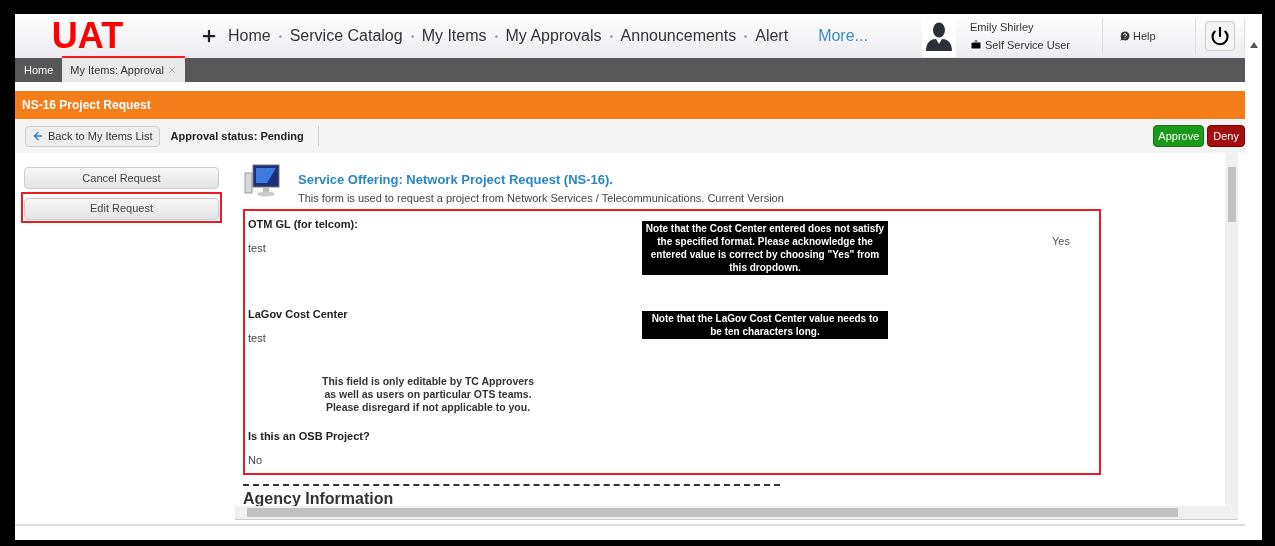  I want to click on user-name: Emily Shirley, so click(1036, 26).